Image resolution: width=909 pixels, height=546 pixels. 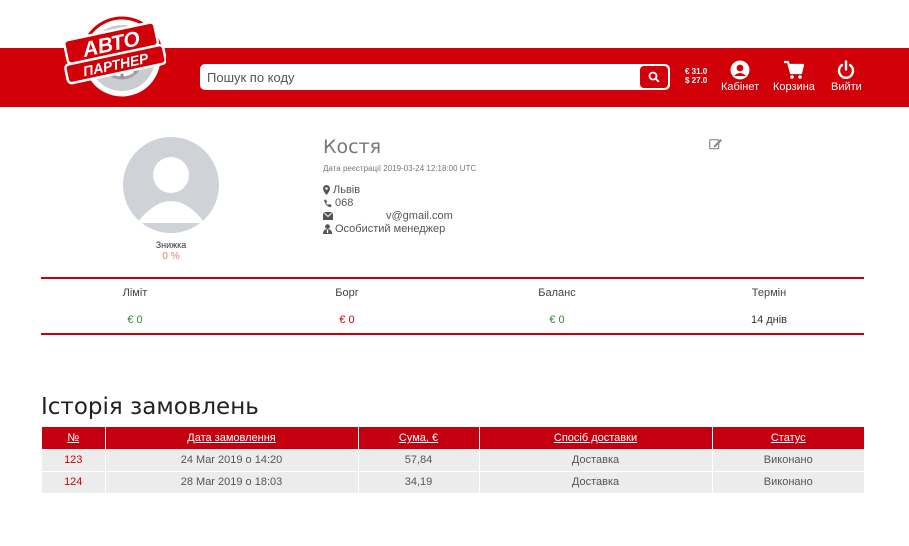 I want to click on rate-usd: $ 27.0, so click(x=696, y=80).